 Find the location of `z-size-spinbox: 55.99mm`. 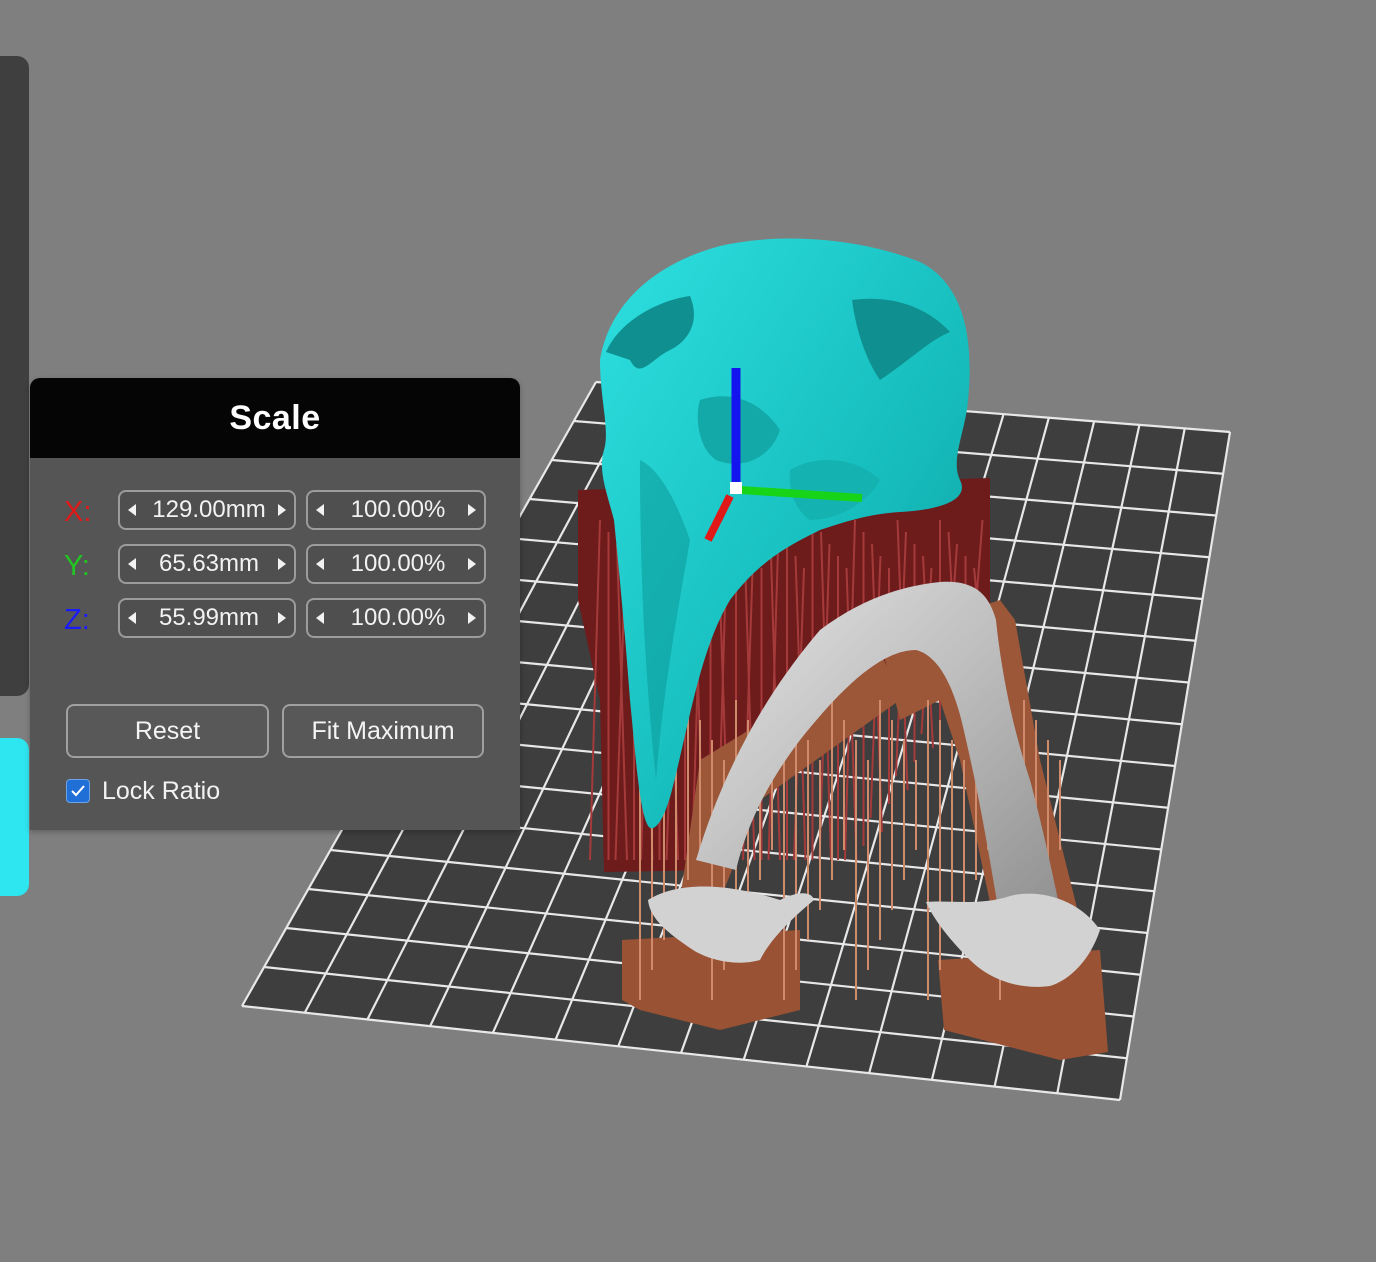

z-size-spinbox: 55.99mm is located at coordinates (207, 618).